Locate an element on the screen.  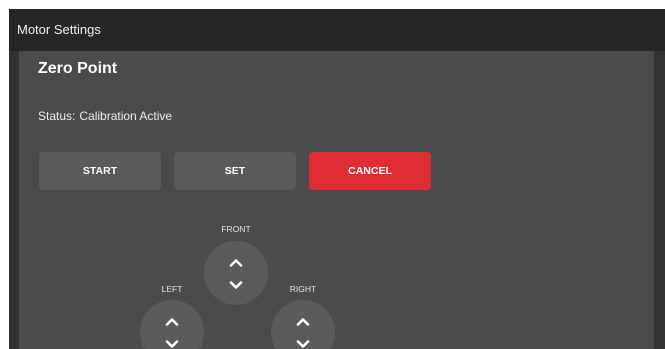
front-label: FRONT is located at coordinates (236, 229).